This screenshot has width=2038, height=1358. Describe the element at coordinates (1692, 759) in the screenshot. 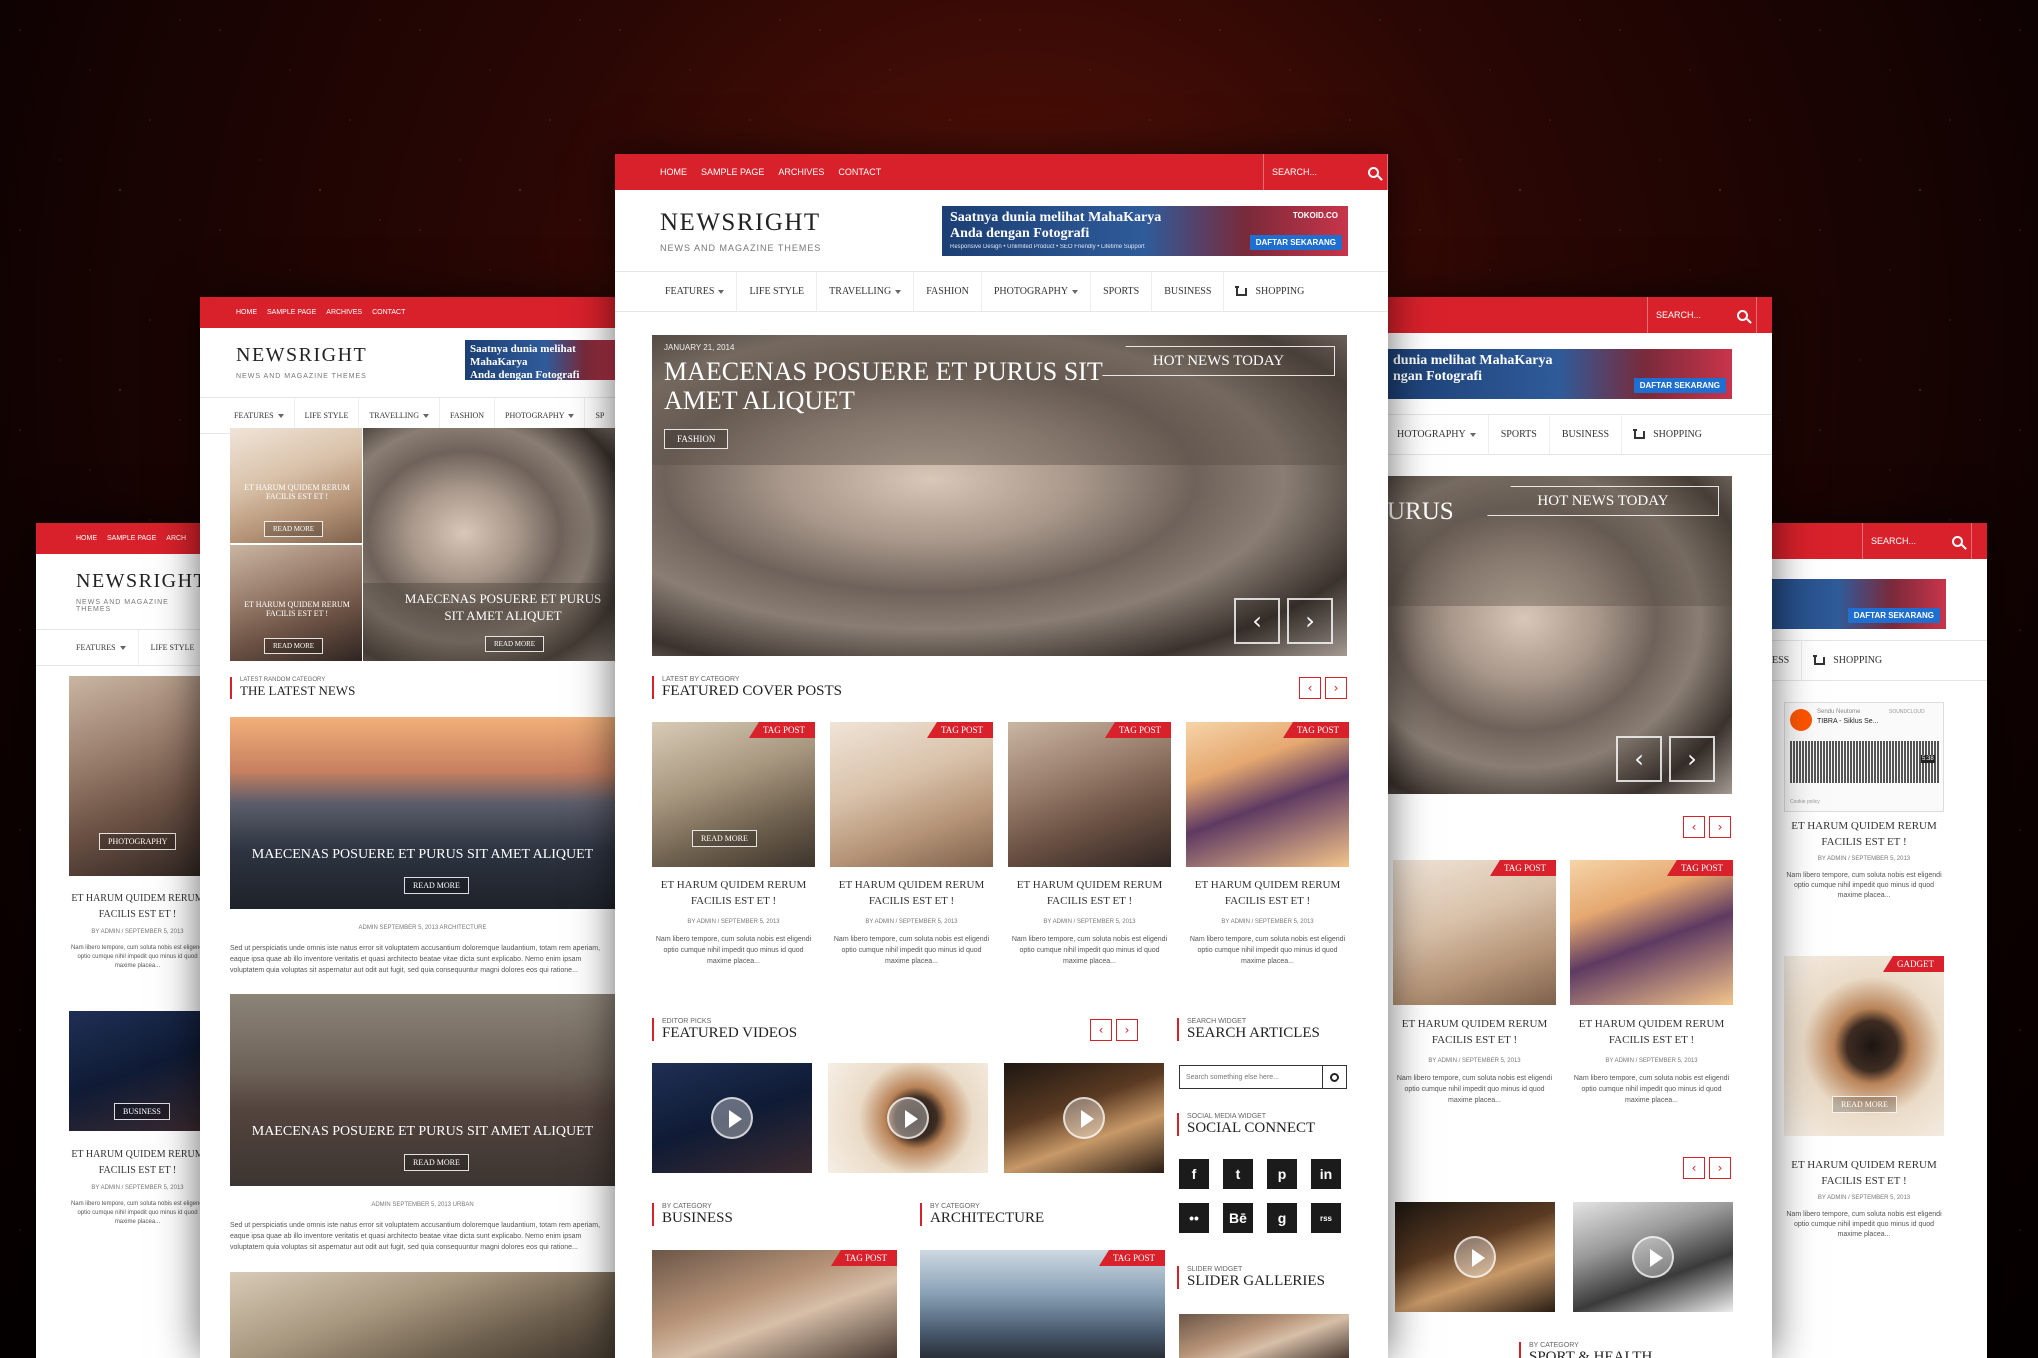

I see `next-slide-button: ›` at that location.